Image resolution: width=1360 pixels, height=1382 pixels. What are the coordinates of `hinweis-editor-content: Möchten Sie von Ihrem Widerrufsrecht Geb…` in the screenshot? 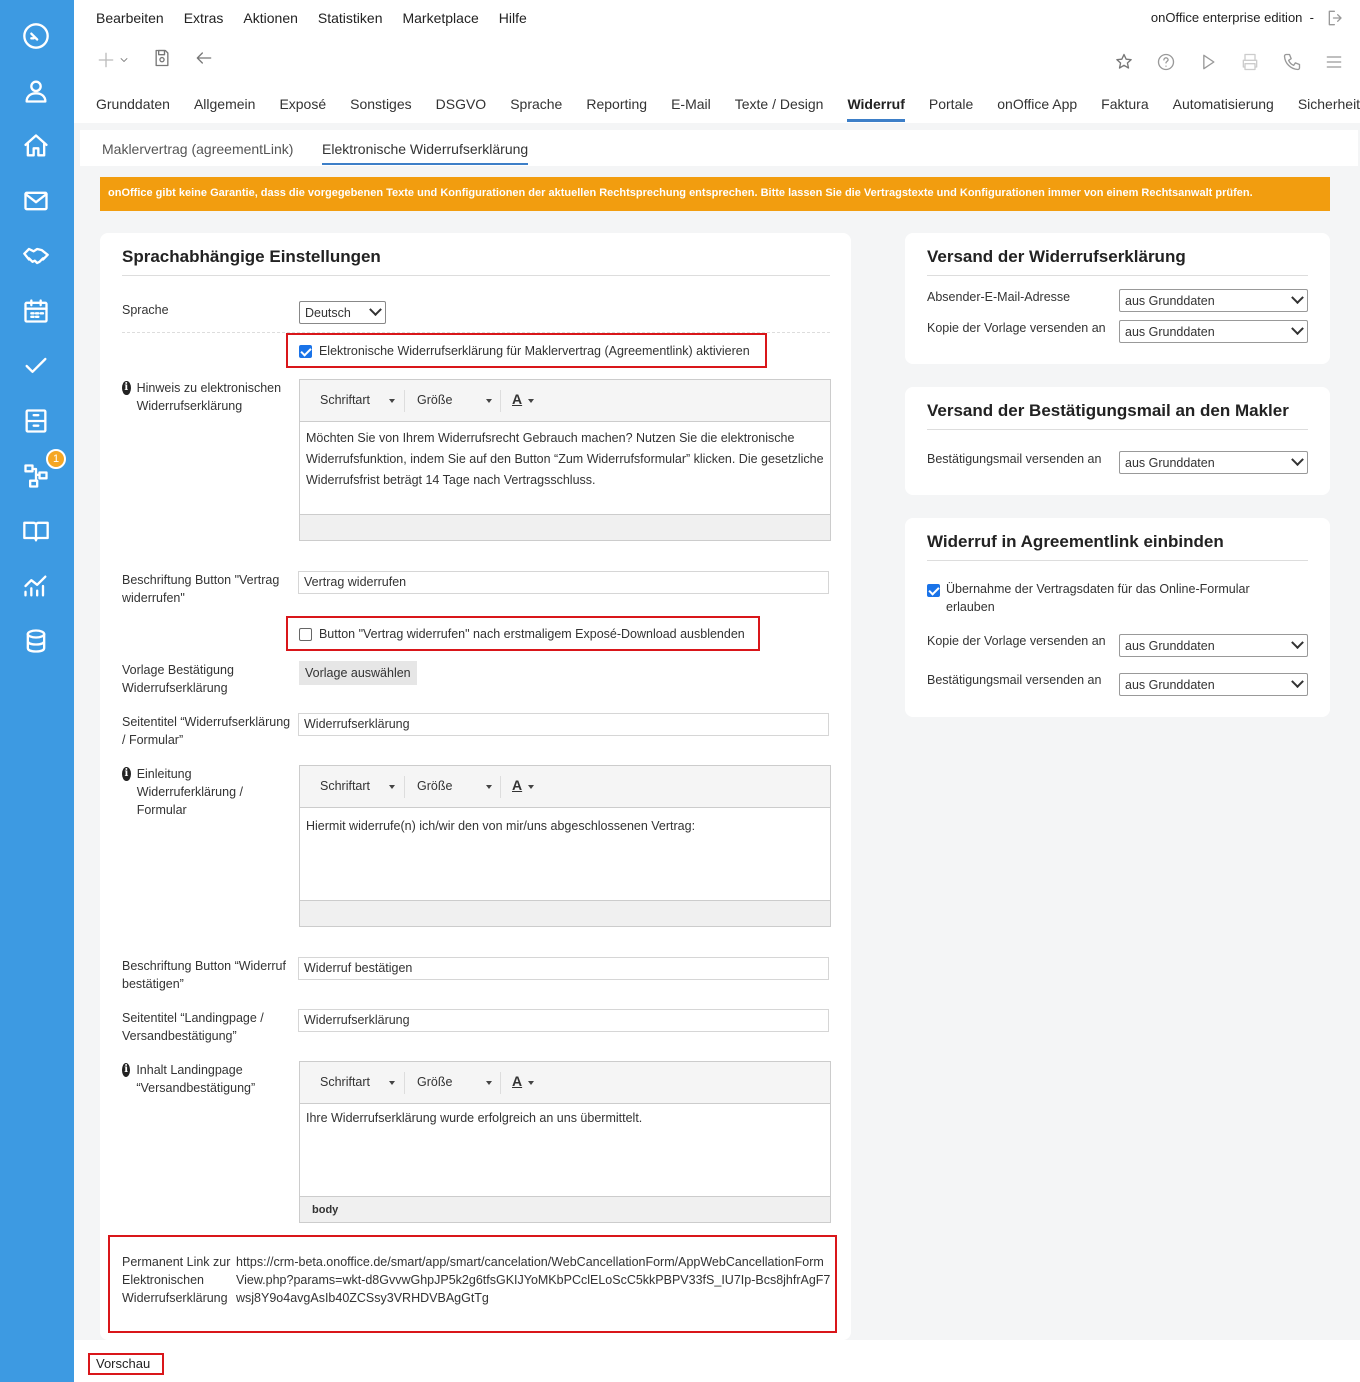 It's located at (565, 468).